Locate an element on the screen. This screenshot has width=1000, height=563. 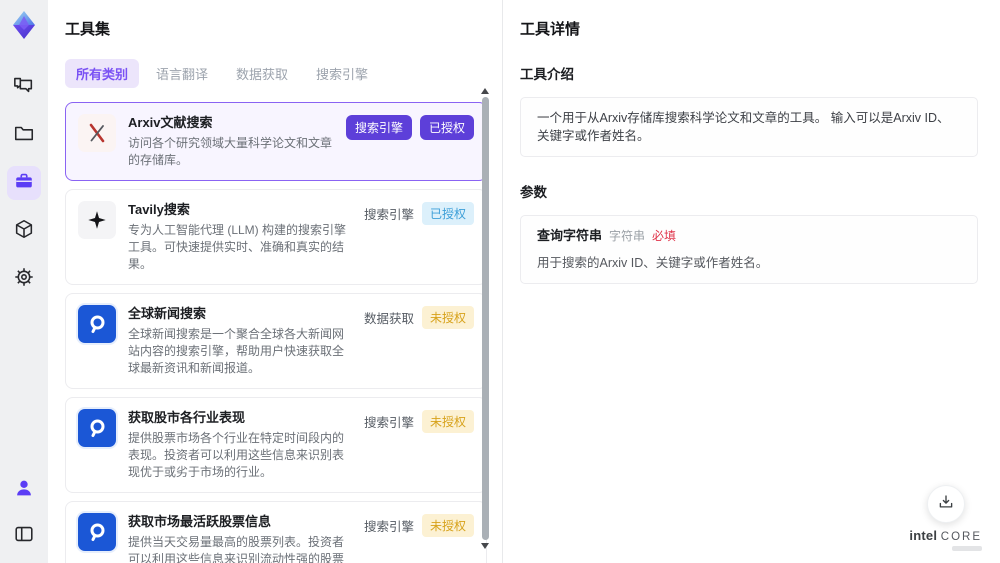
tool-name: 获取市场最活跃股票信息 is located at coordinates (200, 521).